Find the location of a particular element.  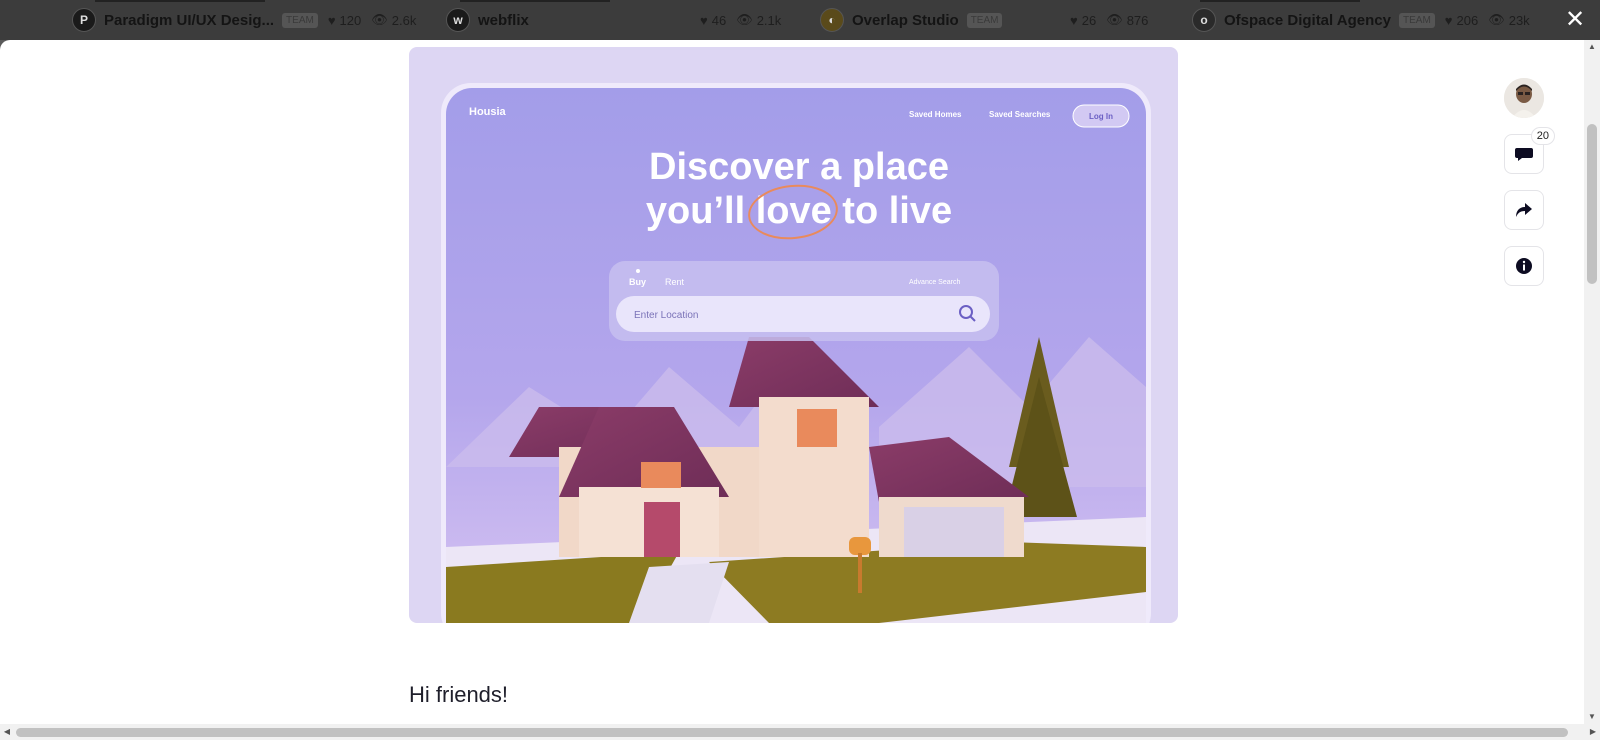

views-stat: 👁 876 is located at coordinates (1127, 20).